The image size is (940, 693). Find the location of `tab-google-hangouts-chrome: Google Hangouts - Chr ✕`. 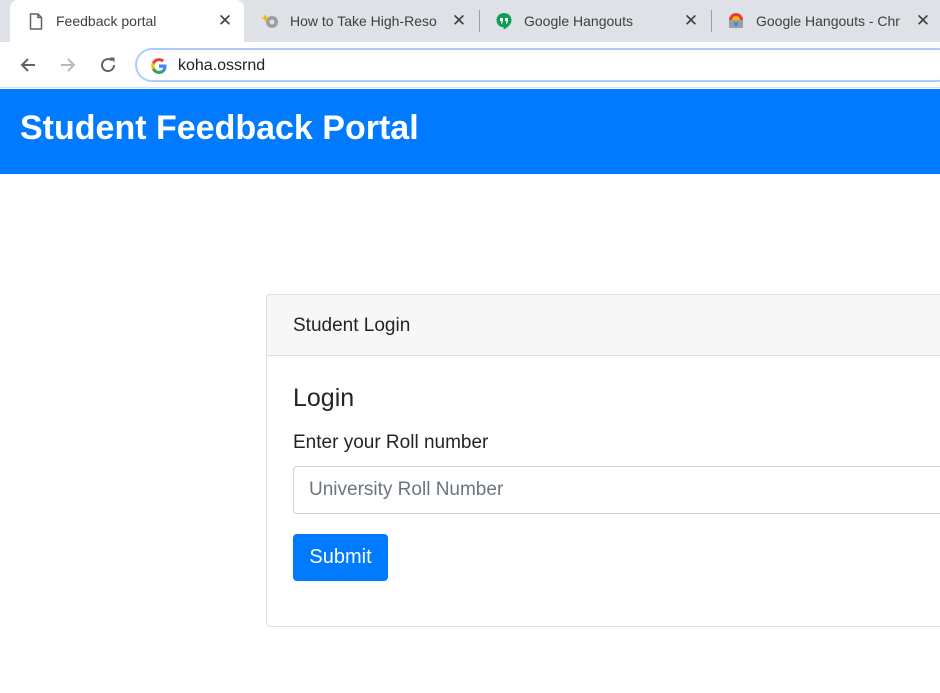

tab-google-hangouts-chrome: Google Hangouts - Chr ✕ is located at coordinates (825, 21).